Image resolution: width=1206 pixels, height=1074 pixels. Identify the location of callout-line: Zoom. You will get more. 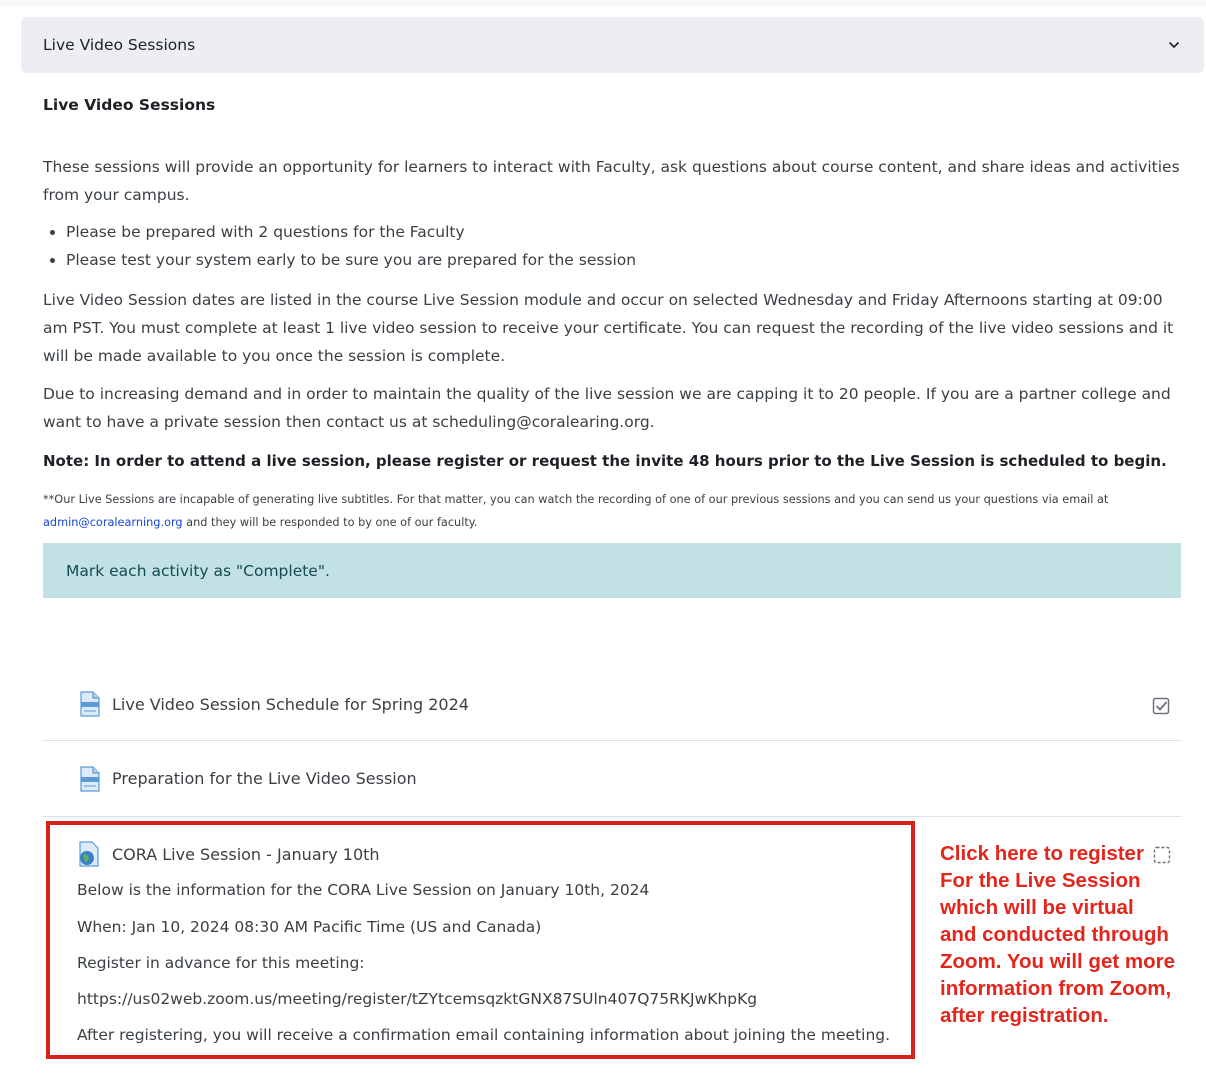
(1058, 961).